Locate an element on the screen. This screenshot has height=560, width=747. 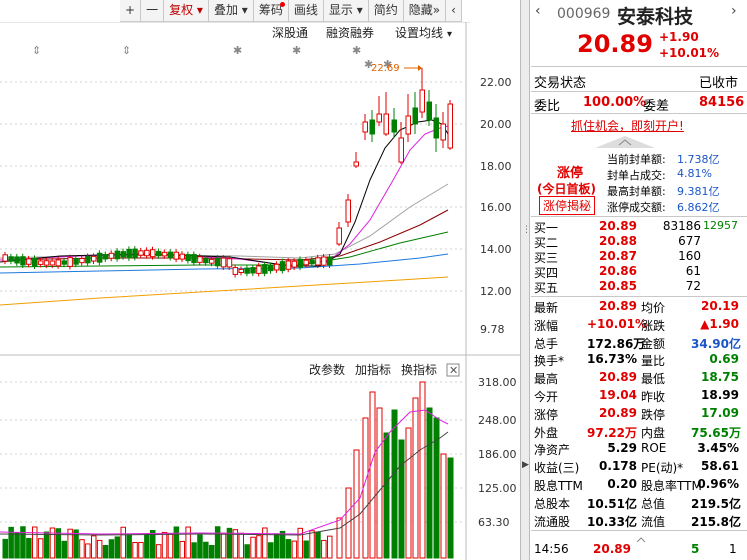
prev-button: ‹ is located at coordinates (454, 11).